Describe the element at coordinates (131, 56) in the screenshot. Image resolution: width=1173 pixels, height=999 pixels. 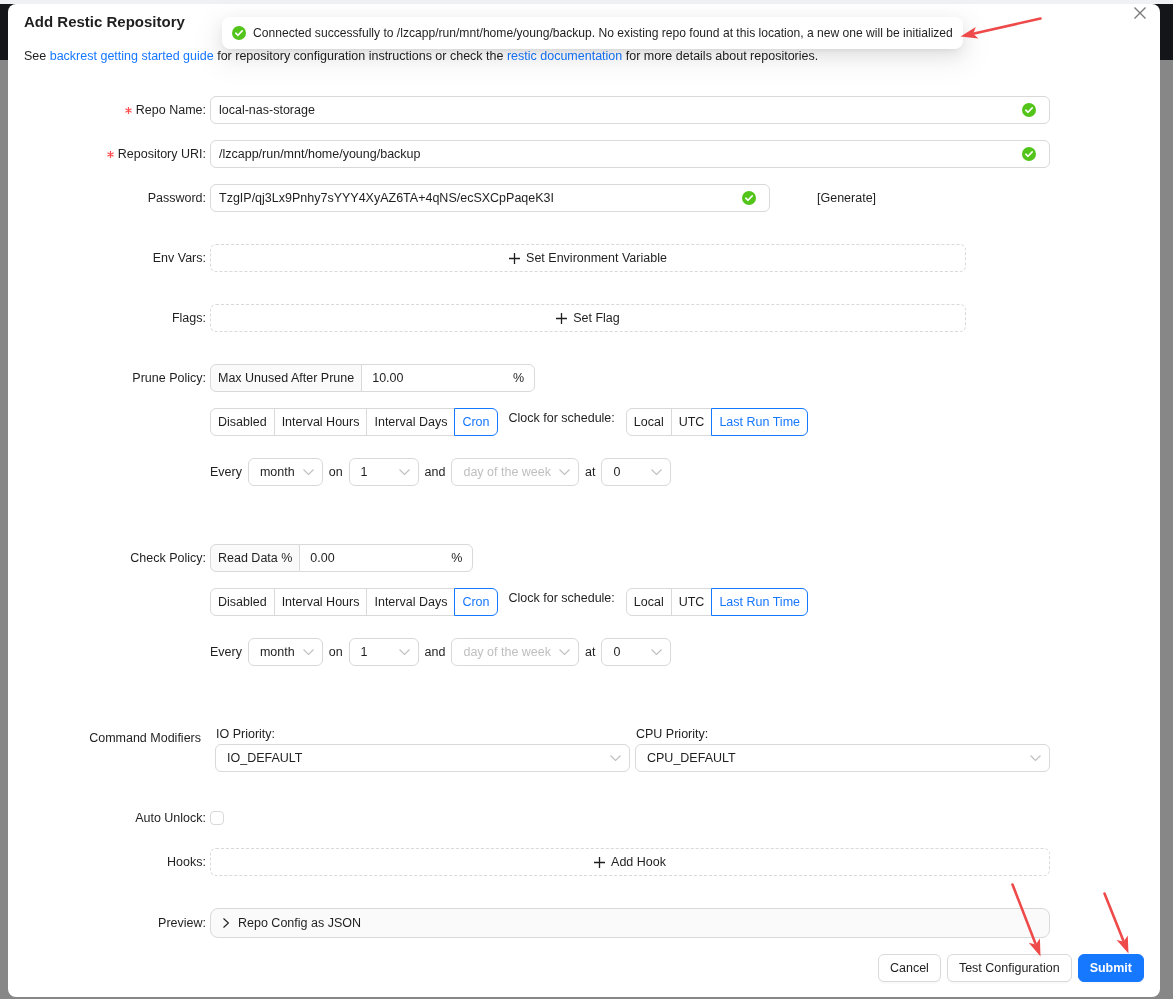
I see `doc-link: backrest getting started guide` at that location.